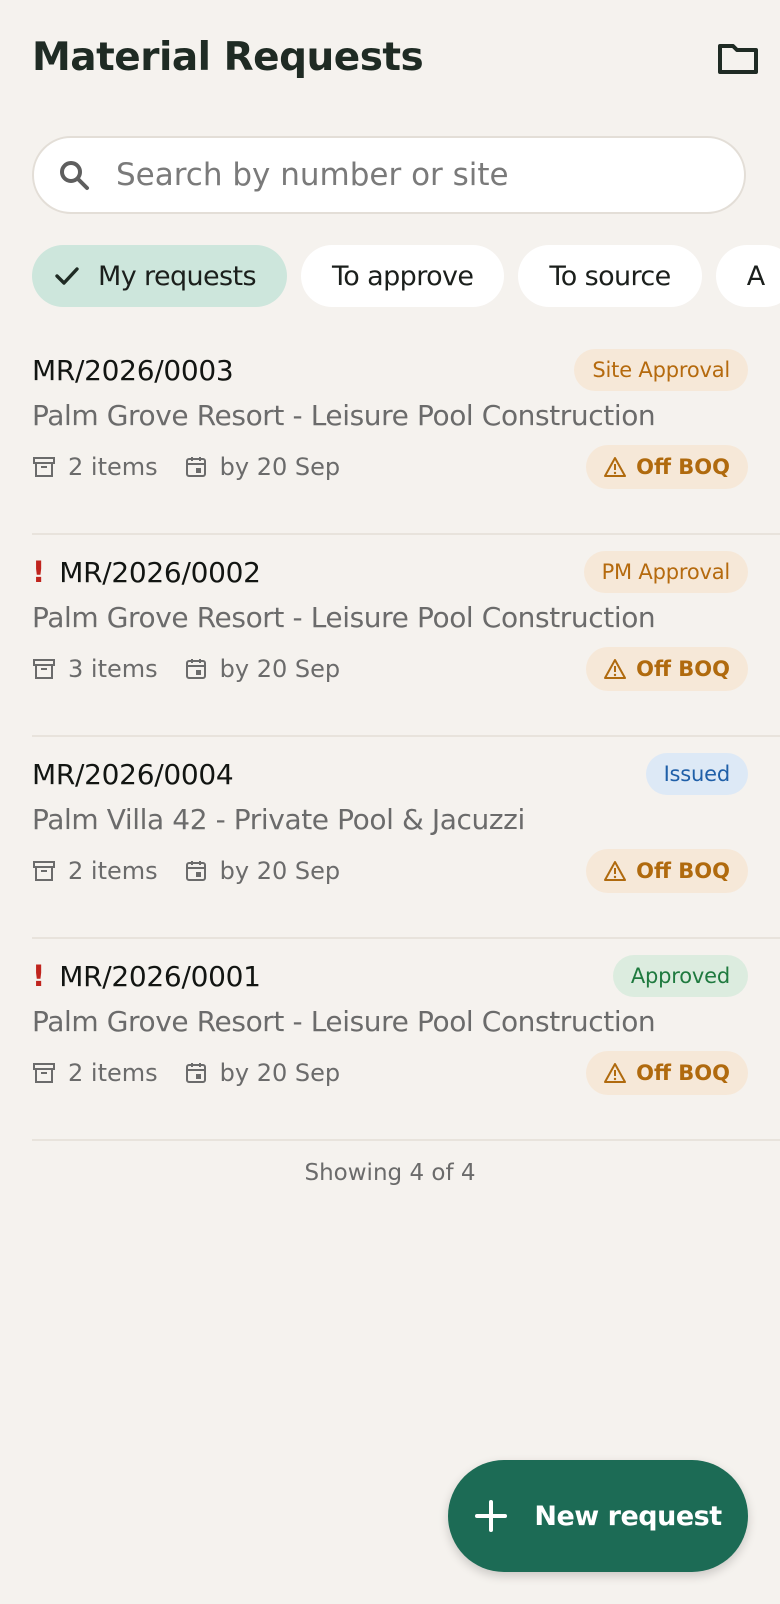 The image size is (780, 1604). What do you see at coordinates (278, 819) in the screenshot?
I see `request-site: Palm Villa 42 - Private Pool & Jacuzzi` at bounding box center [278, 819].